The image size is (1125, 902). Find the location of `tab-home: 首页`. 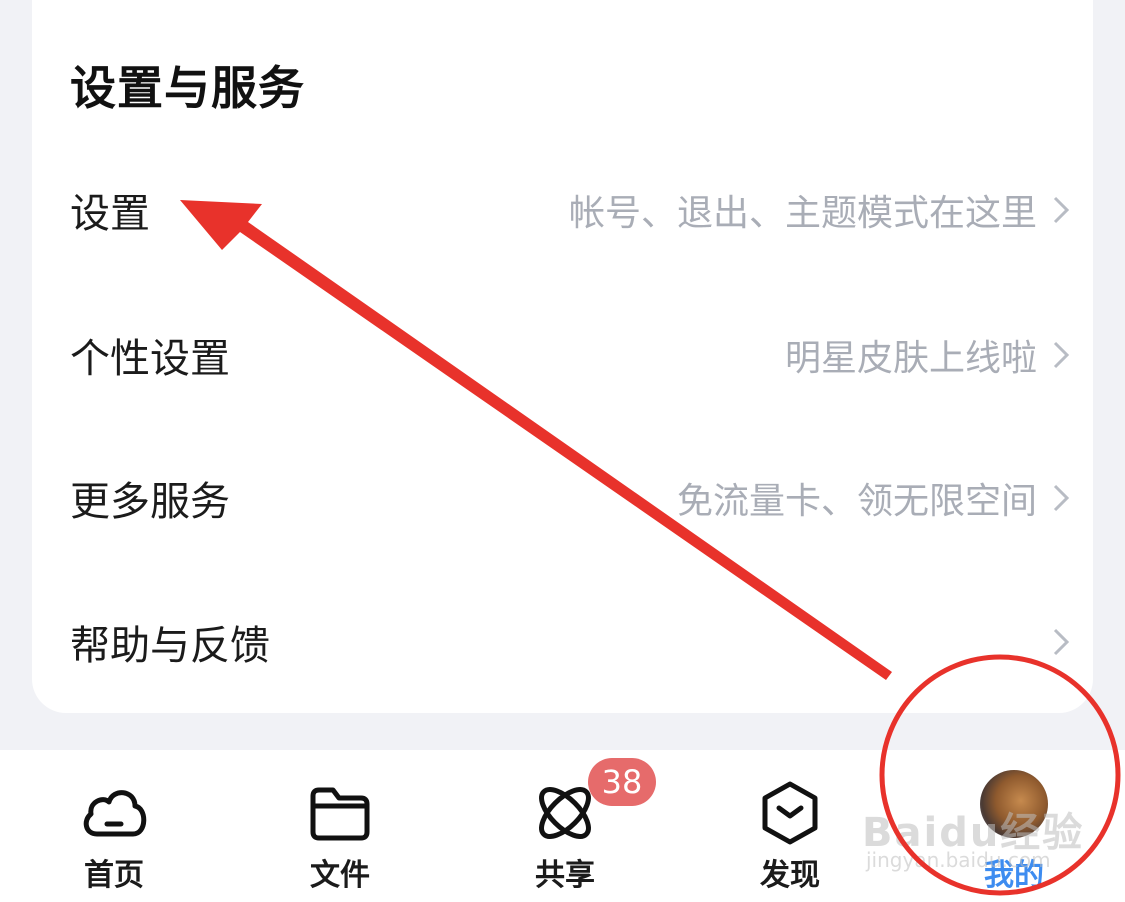

tab-home: 首页 is located at coordinates (114, 826).